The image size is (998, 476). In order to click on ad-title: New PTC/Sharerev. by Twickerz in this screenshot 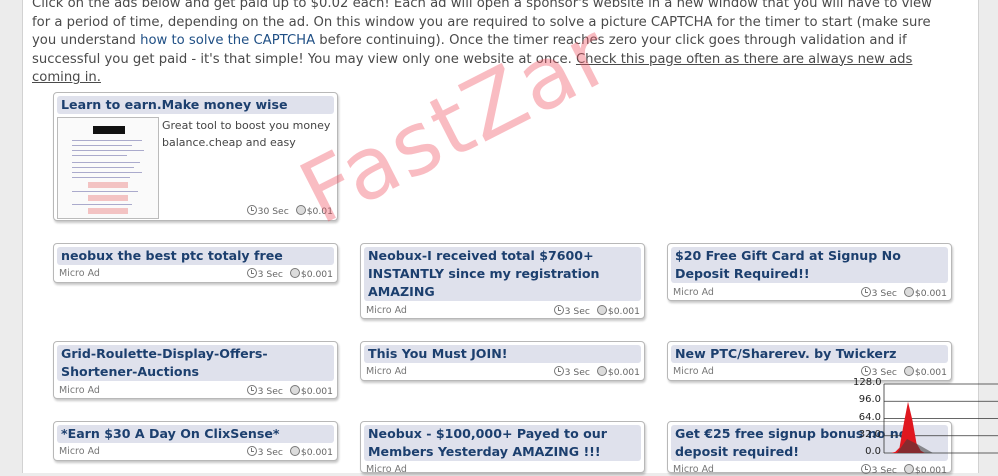, I will do `click(809, 354)`.